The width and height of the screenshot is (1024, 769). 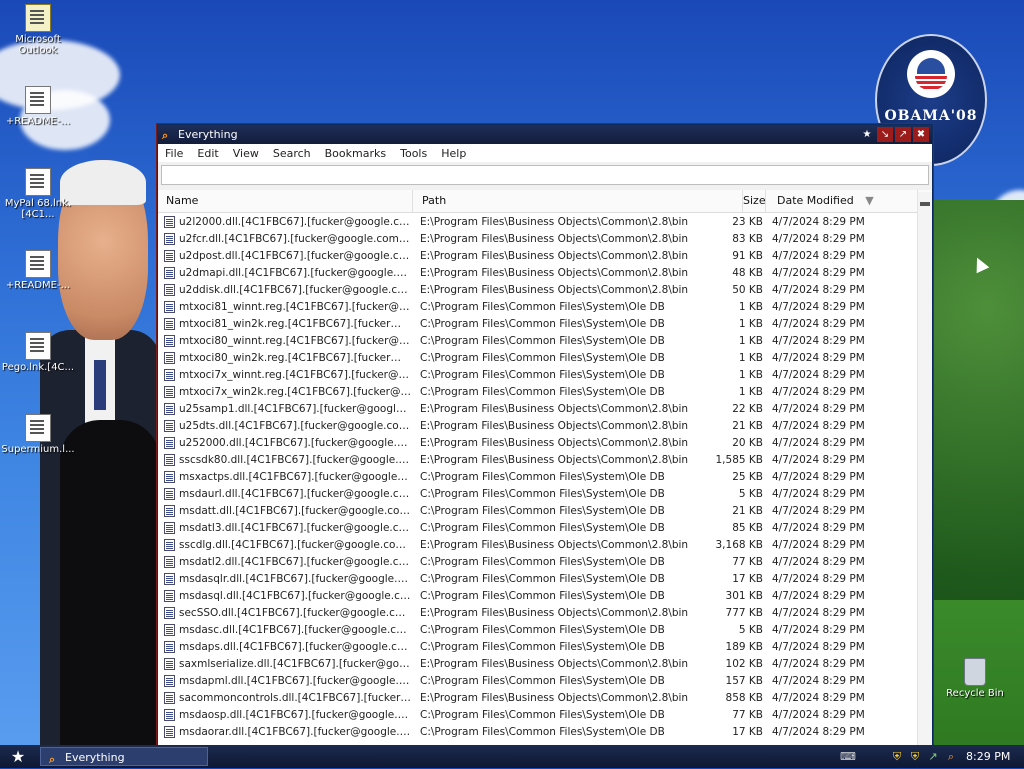 What do you see at coordinates (975, 678) in the screenshot?
I see `desktop-icon-recycle-bin: Recycle Bin` at bounding box center [975, 678].